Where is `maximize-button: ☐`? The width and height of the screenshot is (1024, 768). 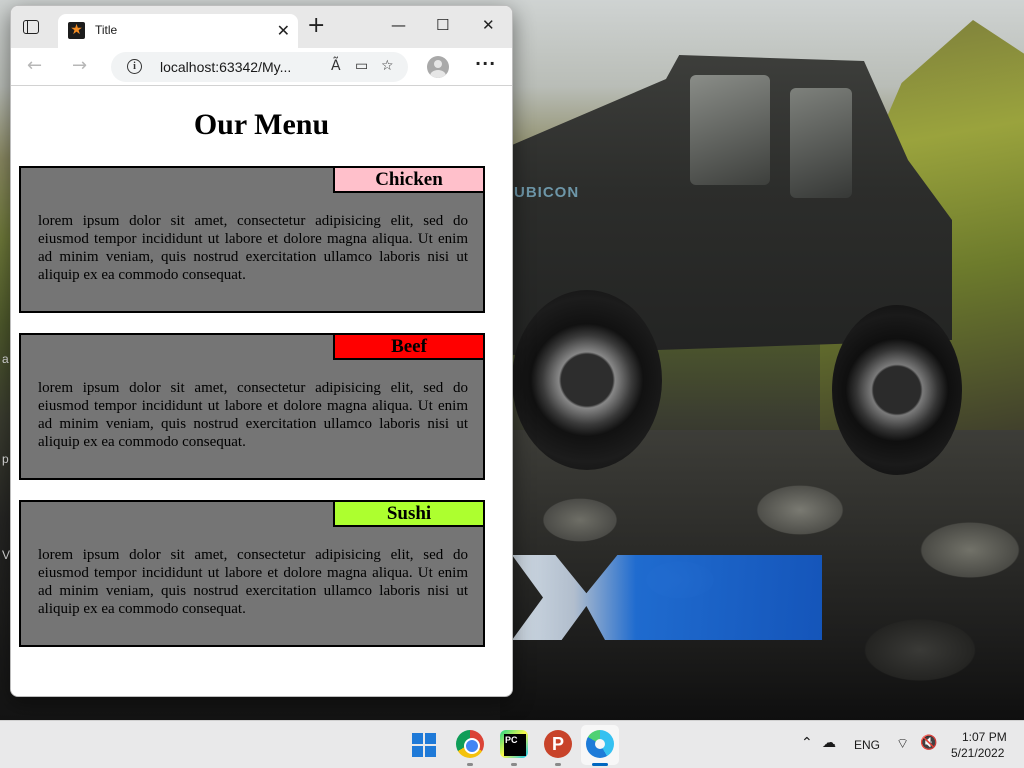 maximize-button: ☐ is located at coordinates (442, 25).